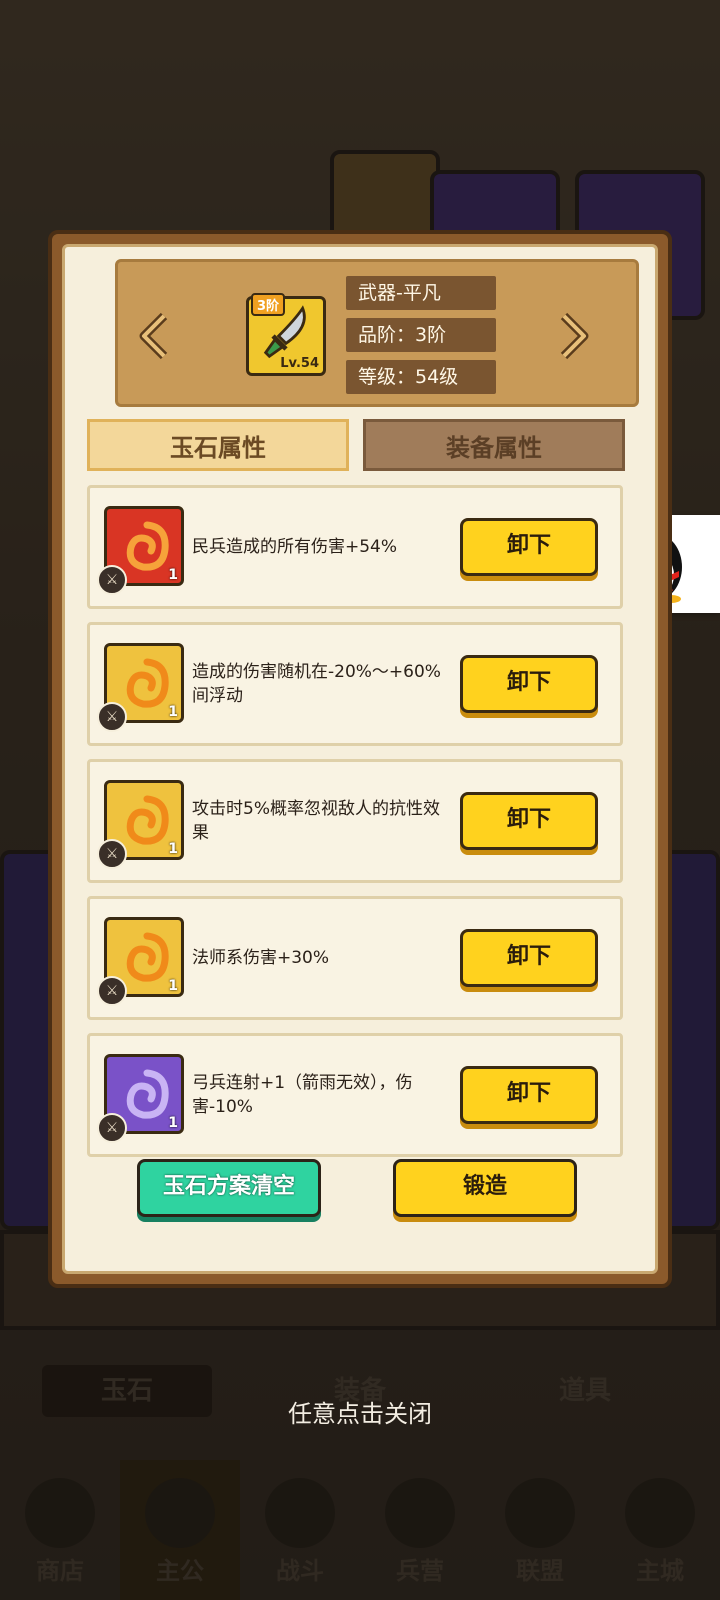 Image resolution: width=720 pixels, height=1600 pixels. What do you see at coordinates (360, 1411) in the screenshot?
I see `close-hint: 任意点击关闭` at bounding box center [360, 1411].